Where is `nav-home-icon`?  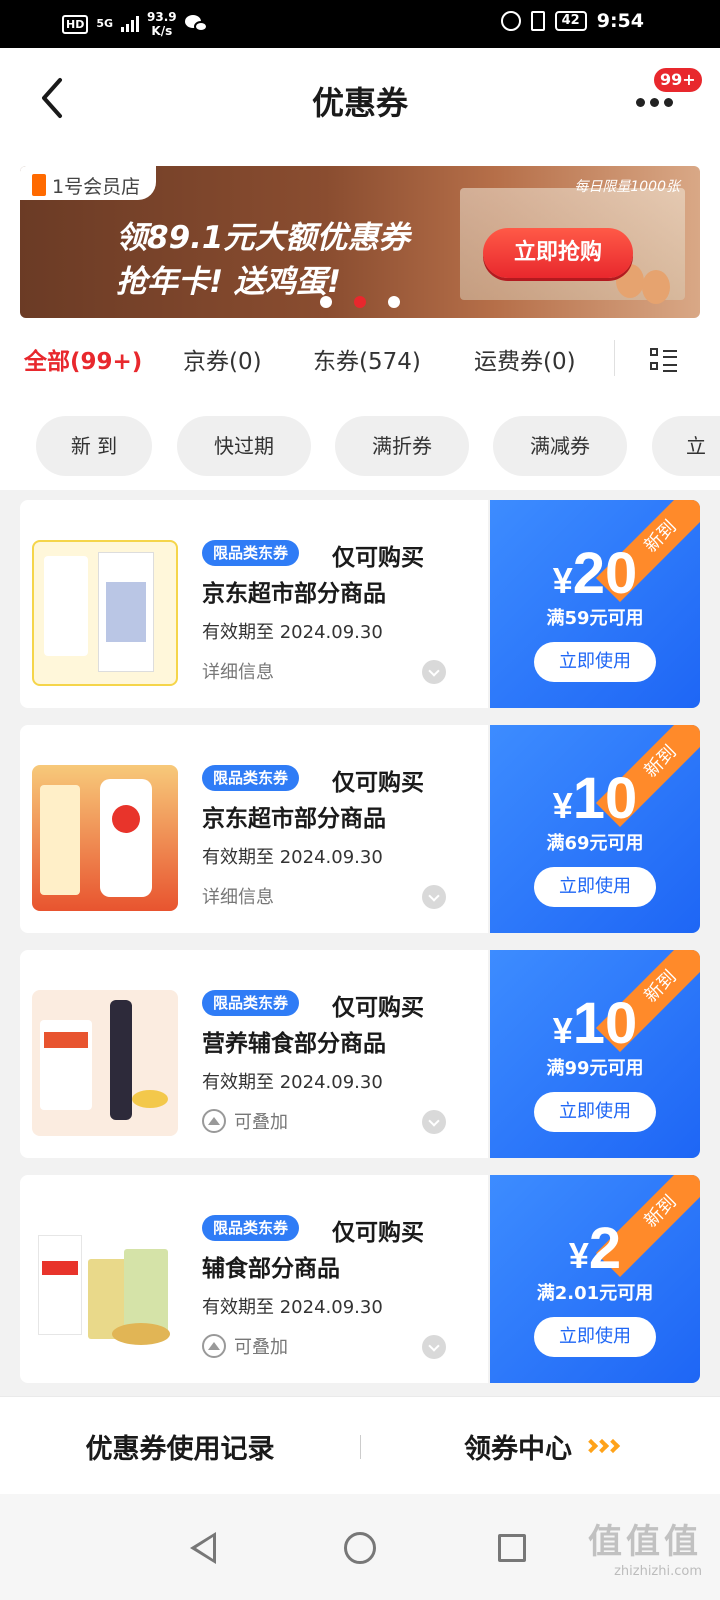
nav-home-icon is located at coordinates (360, 1548).